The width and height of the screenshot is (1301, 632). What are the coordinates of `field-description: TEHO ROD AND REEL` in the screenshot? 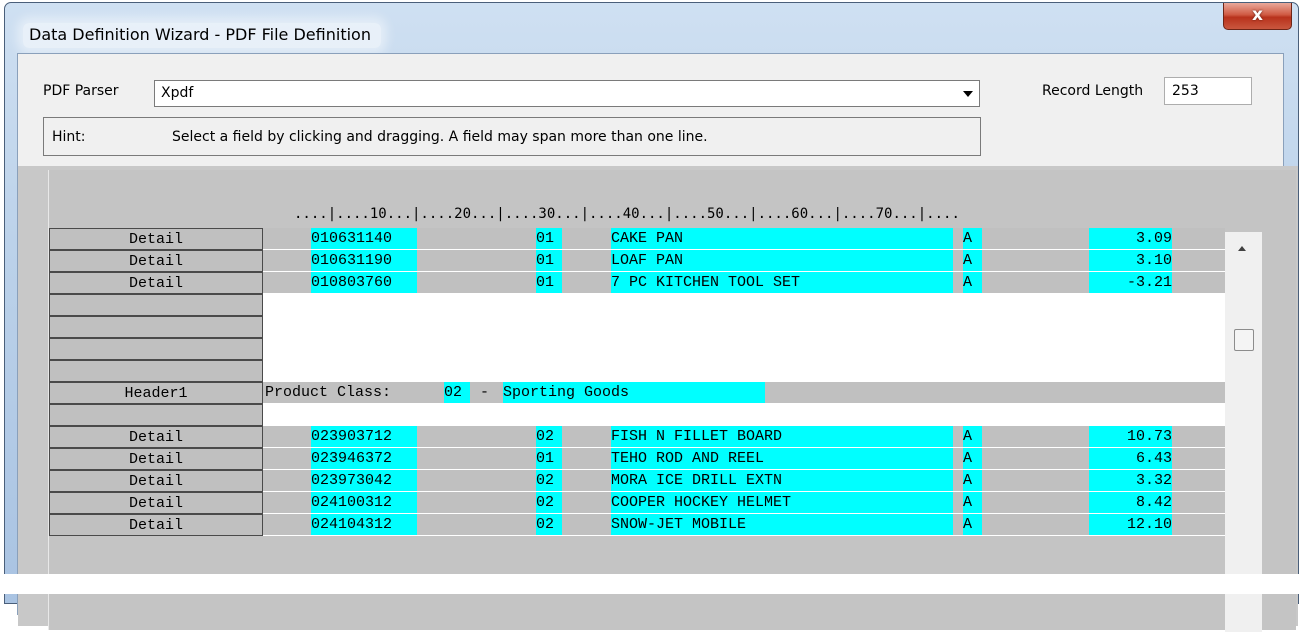 It's located at (782, 458).